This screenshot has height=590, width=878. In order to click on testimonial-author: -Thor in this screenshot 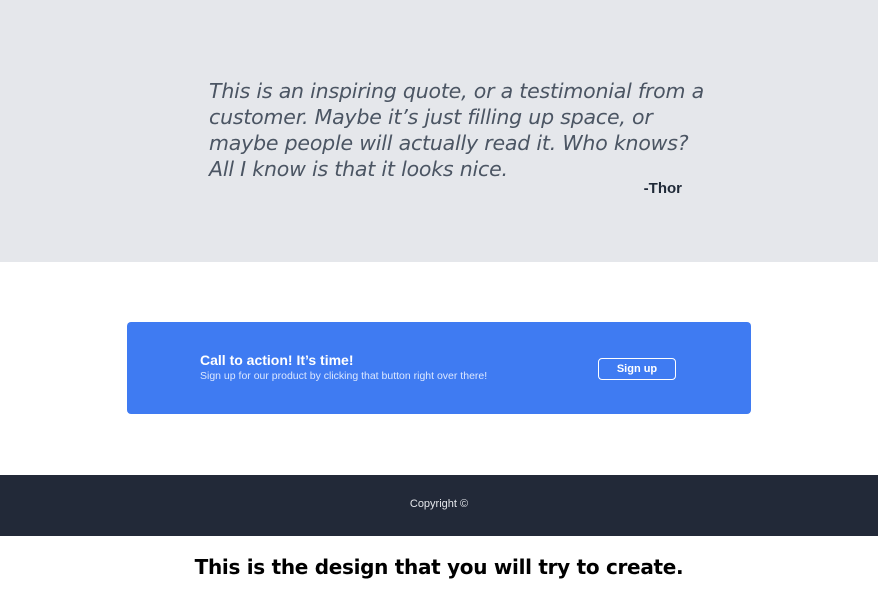, I will do `click(662, 188)`.